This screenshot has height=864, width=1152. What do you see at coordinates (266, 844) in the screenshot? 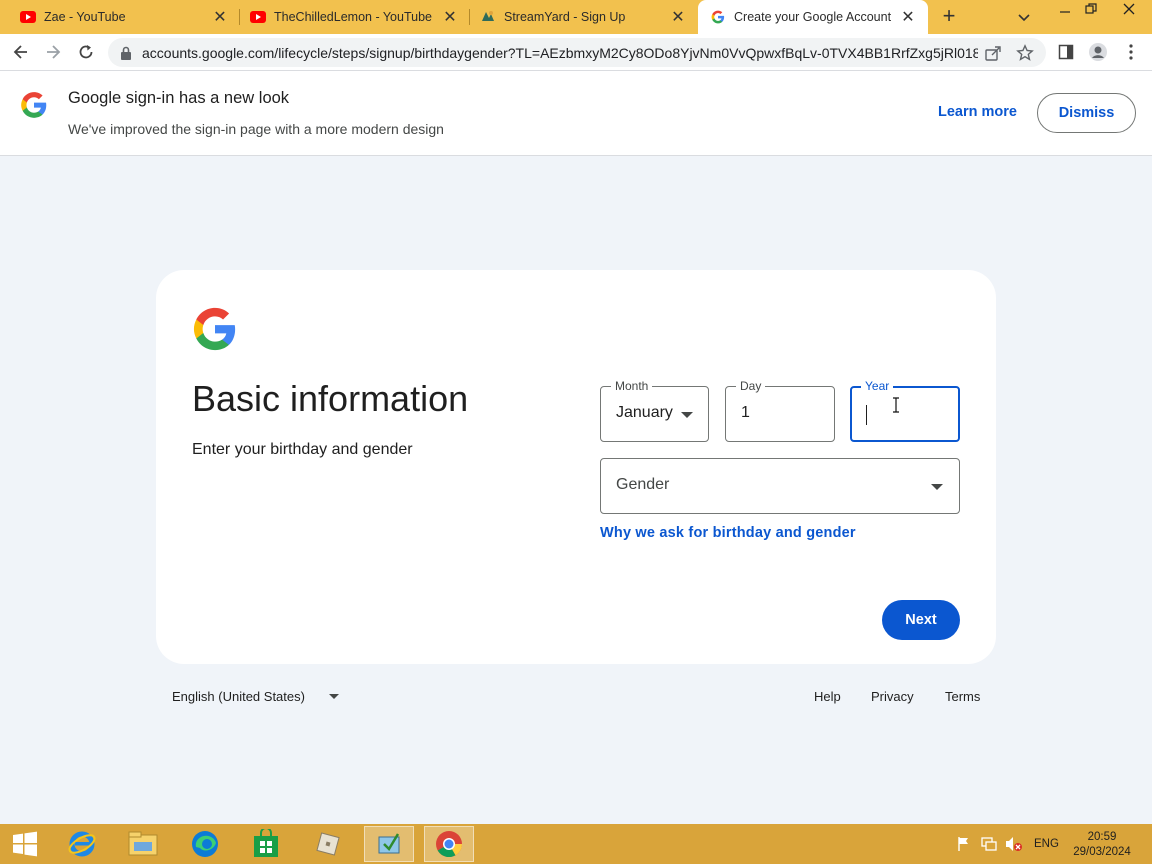
I see `store-icon` at bounding box center [266, 844].